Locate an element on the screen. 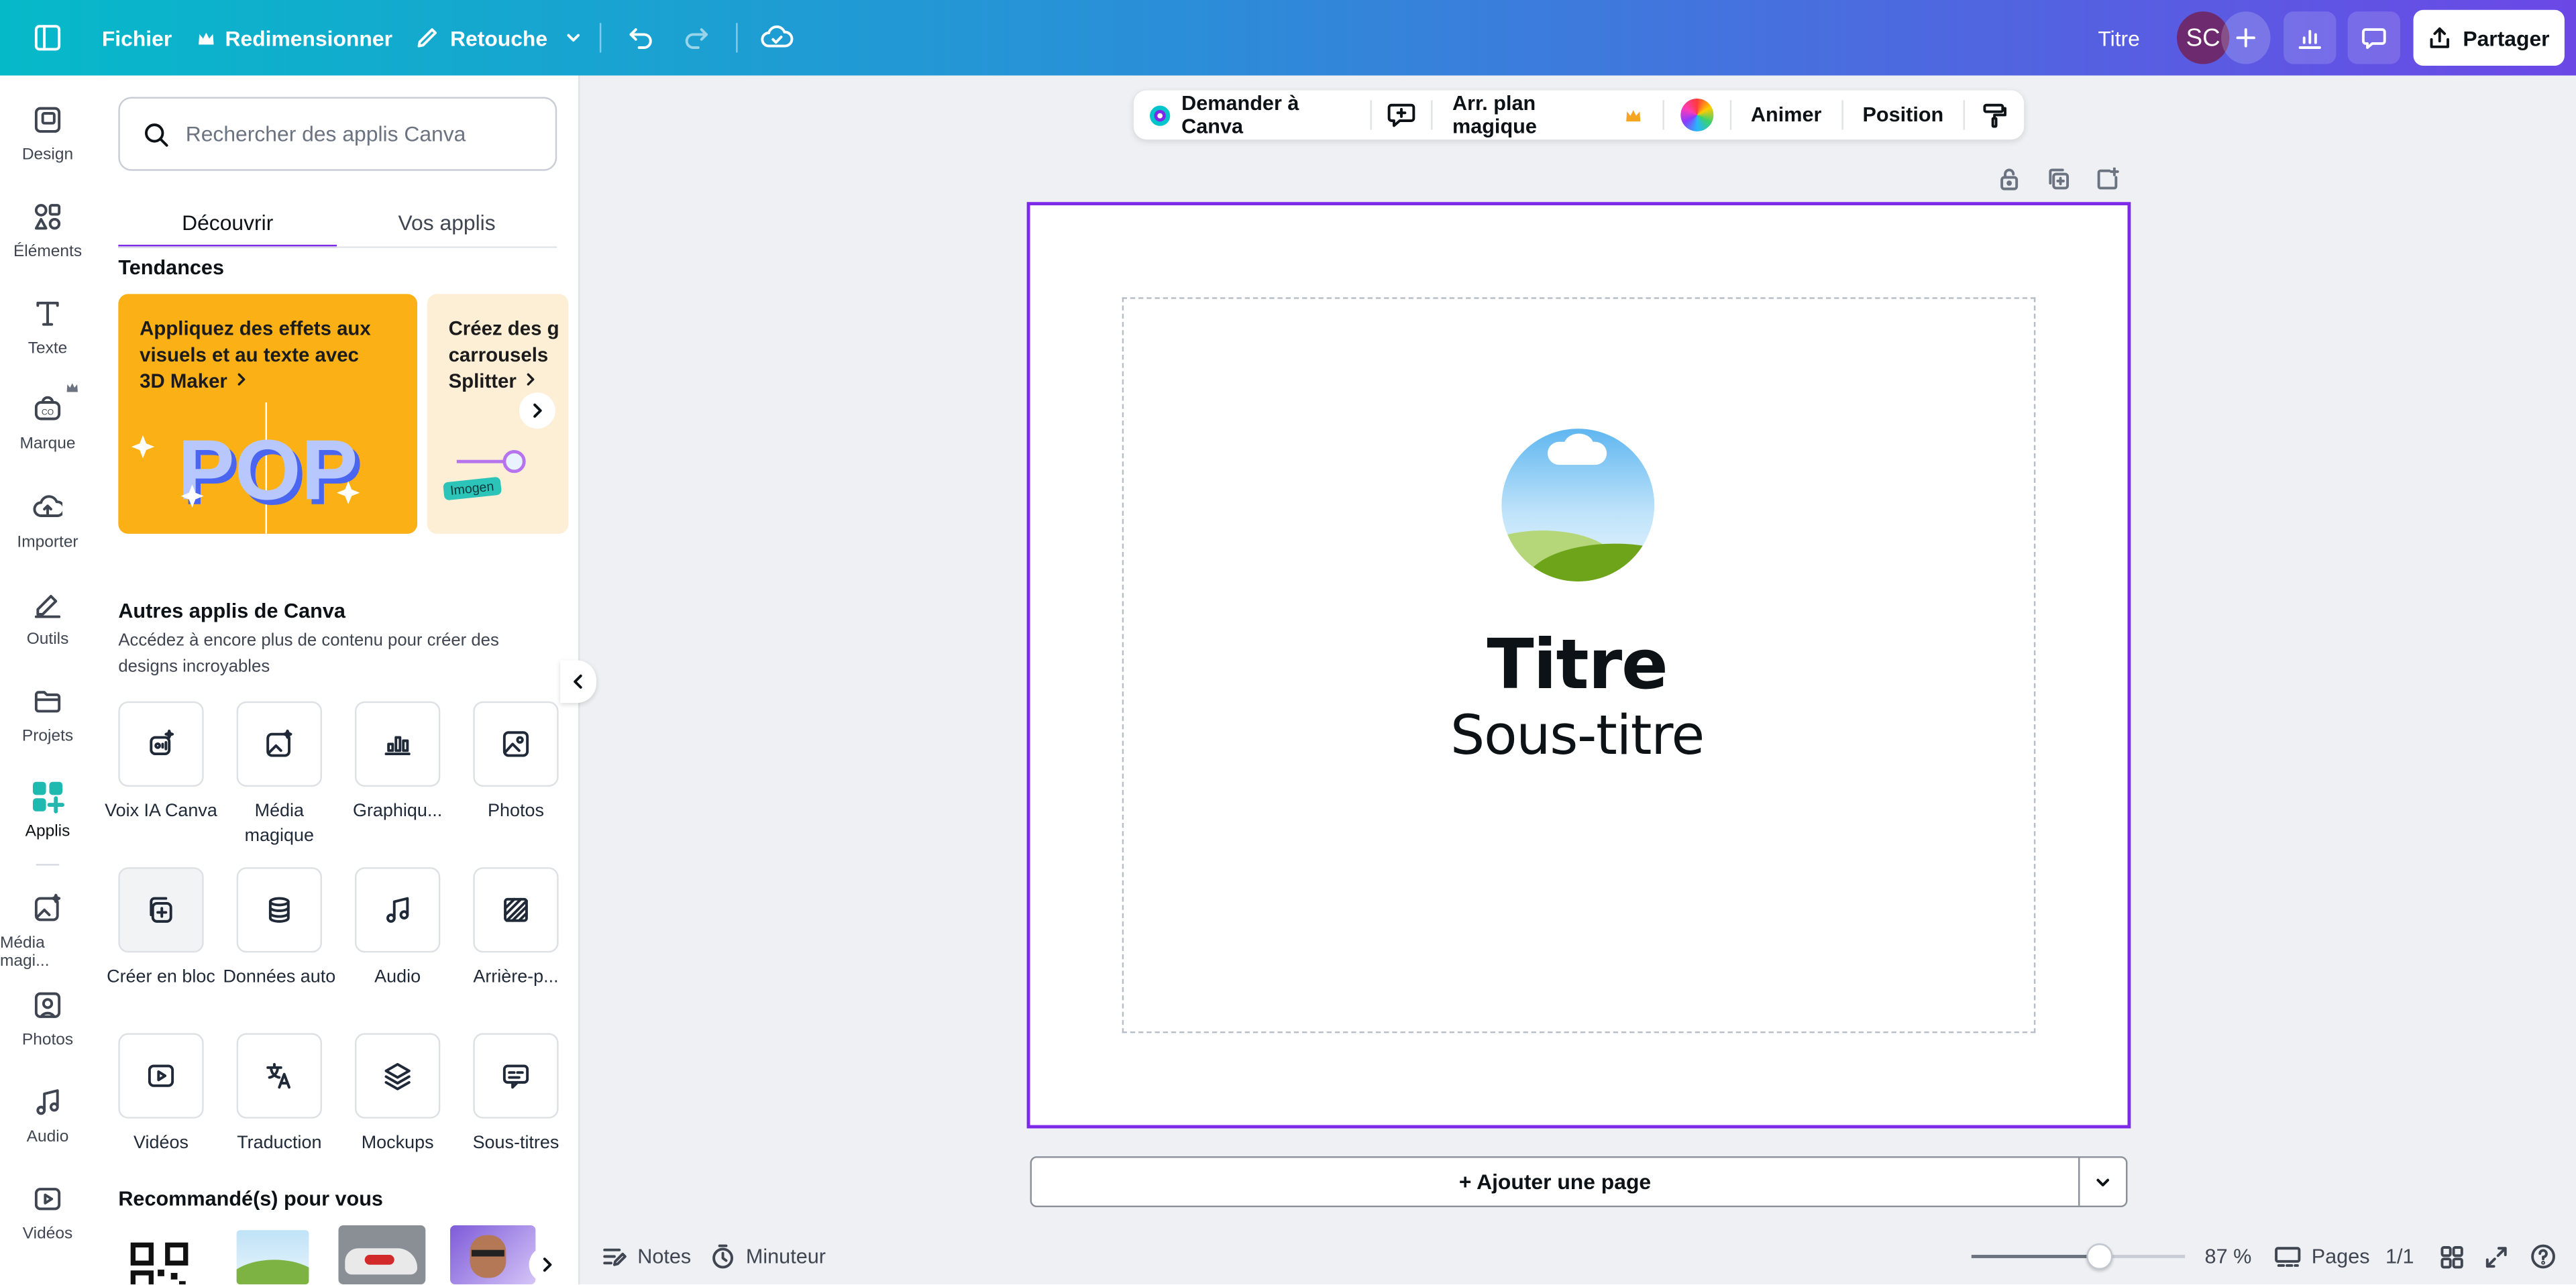  resize-button: Redimensionner is located at coordinates (294, 38).